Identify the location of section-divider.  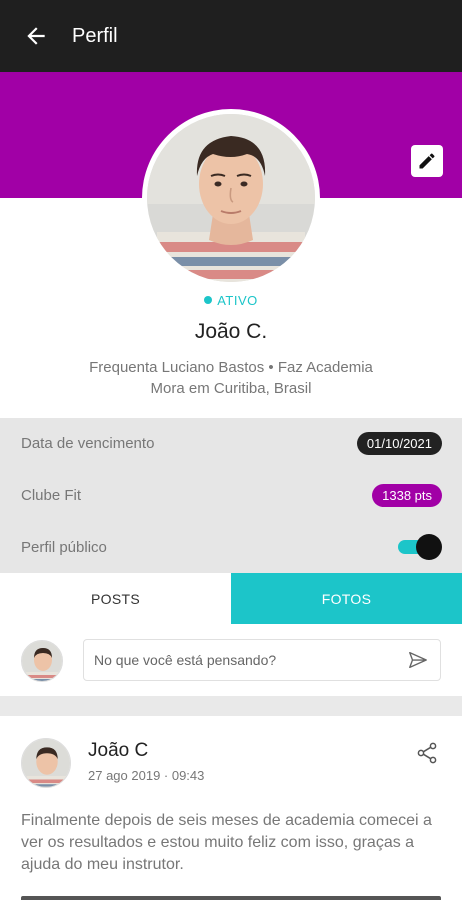
(231, 706).